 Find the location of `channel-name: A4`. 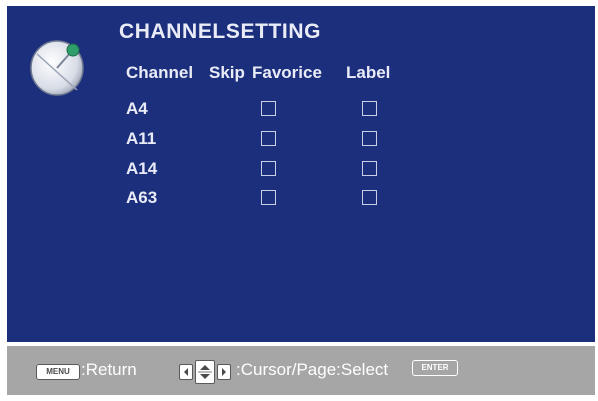

channel-name: A4 is located at coordinates (137, 108).